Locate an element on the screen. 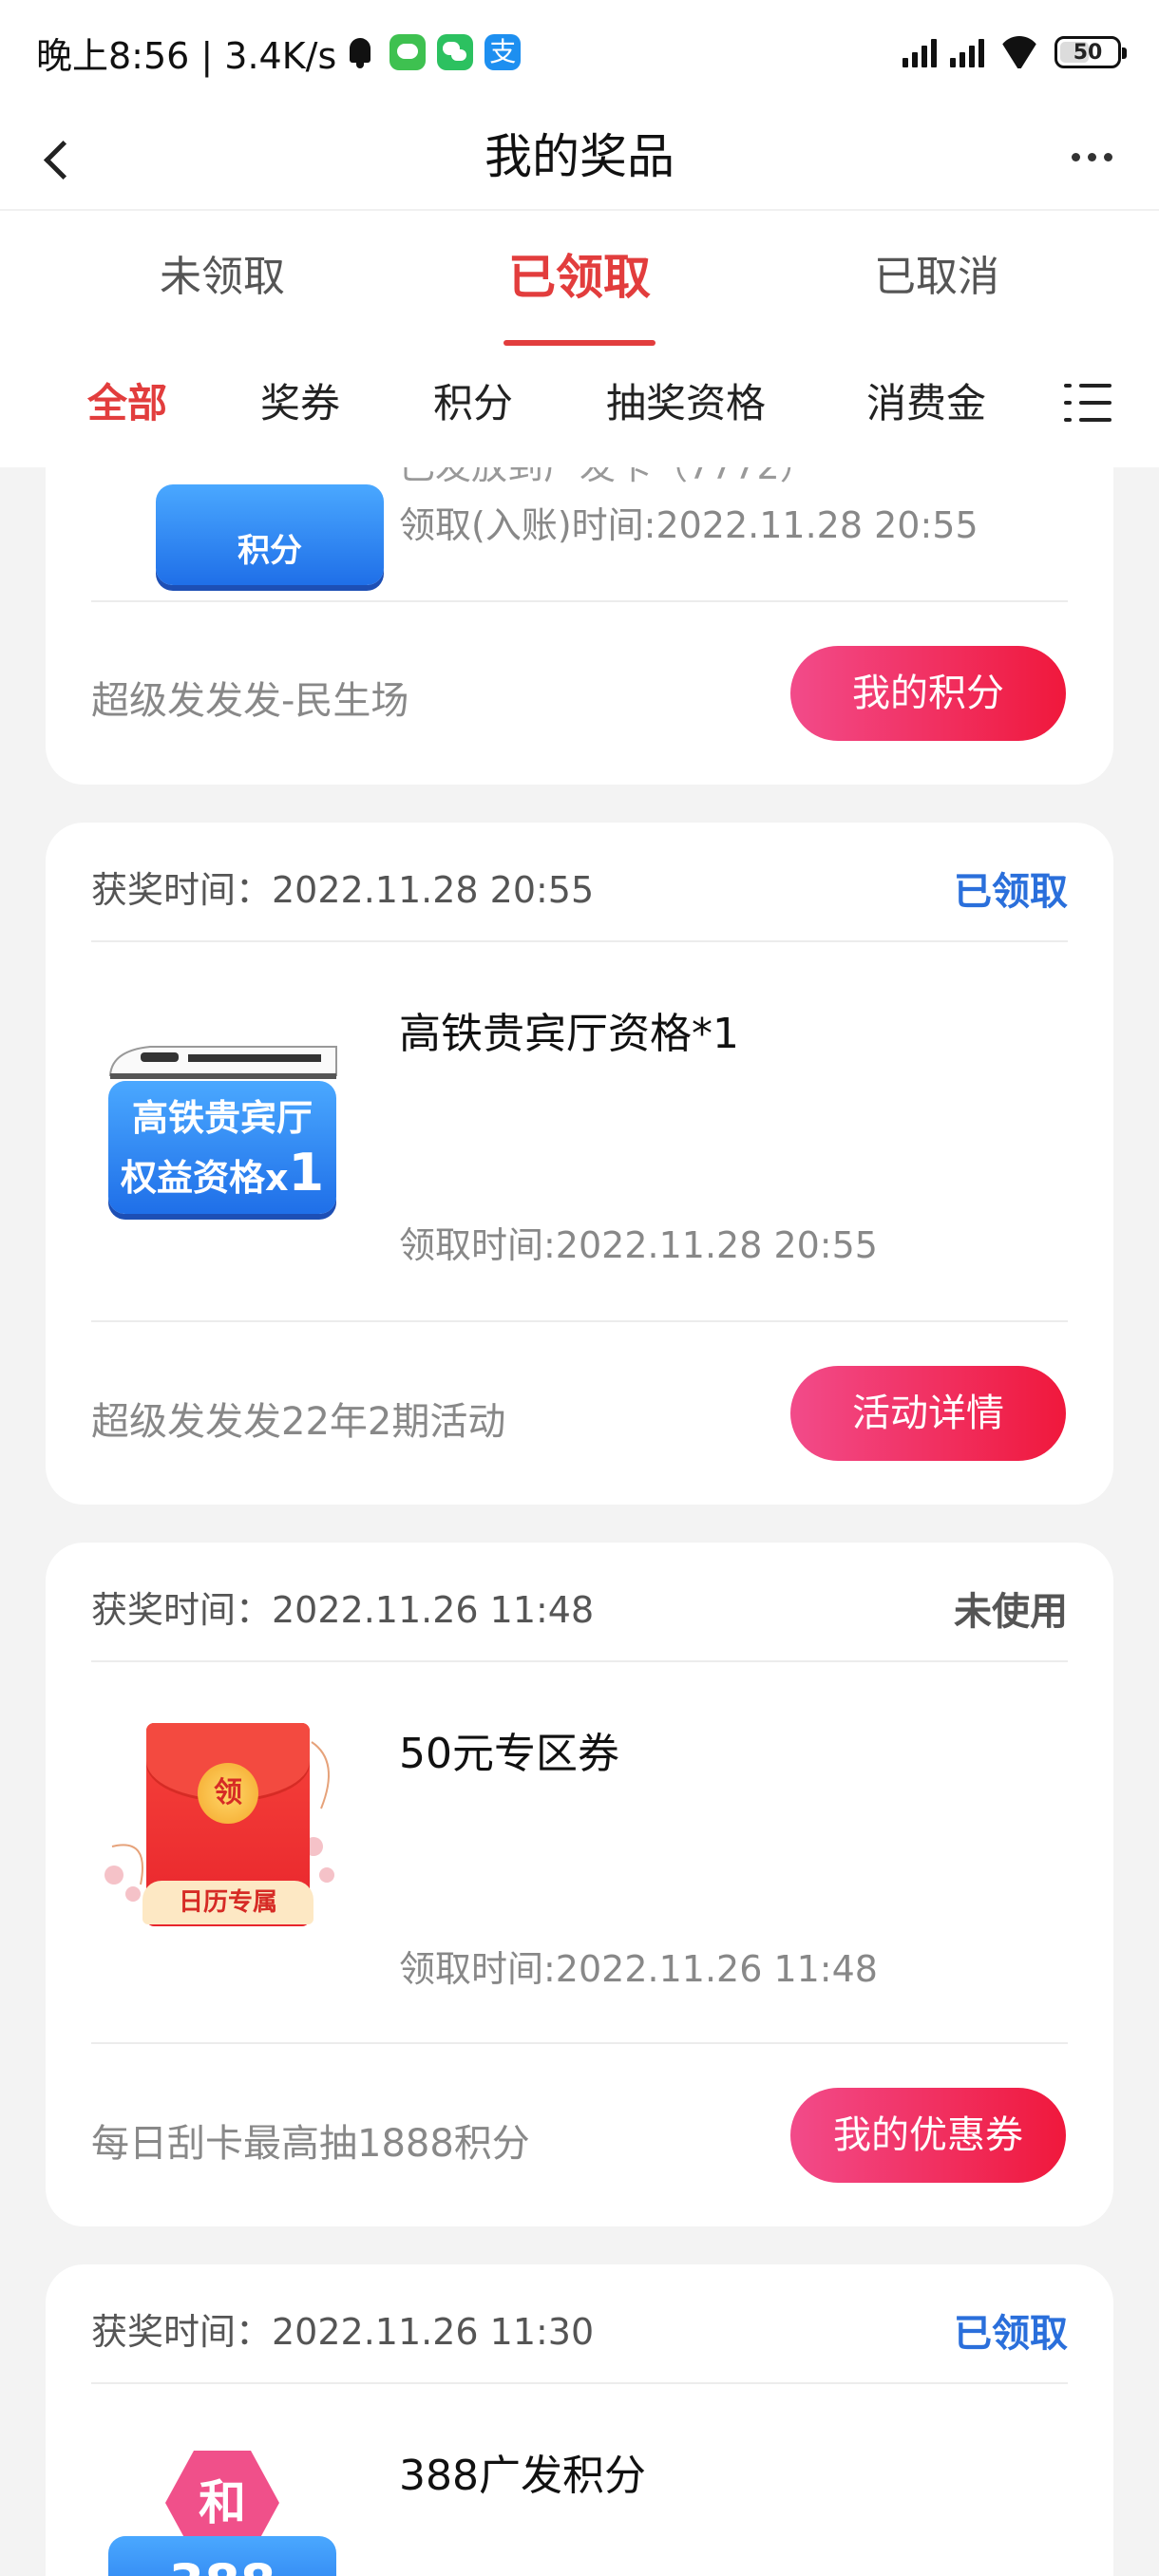 This screenshot has width=1159, height=2576. status-left: 晚上8:56 | 3.4K/s is located at coordinates (279, 53).